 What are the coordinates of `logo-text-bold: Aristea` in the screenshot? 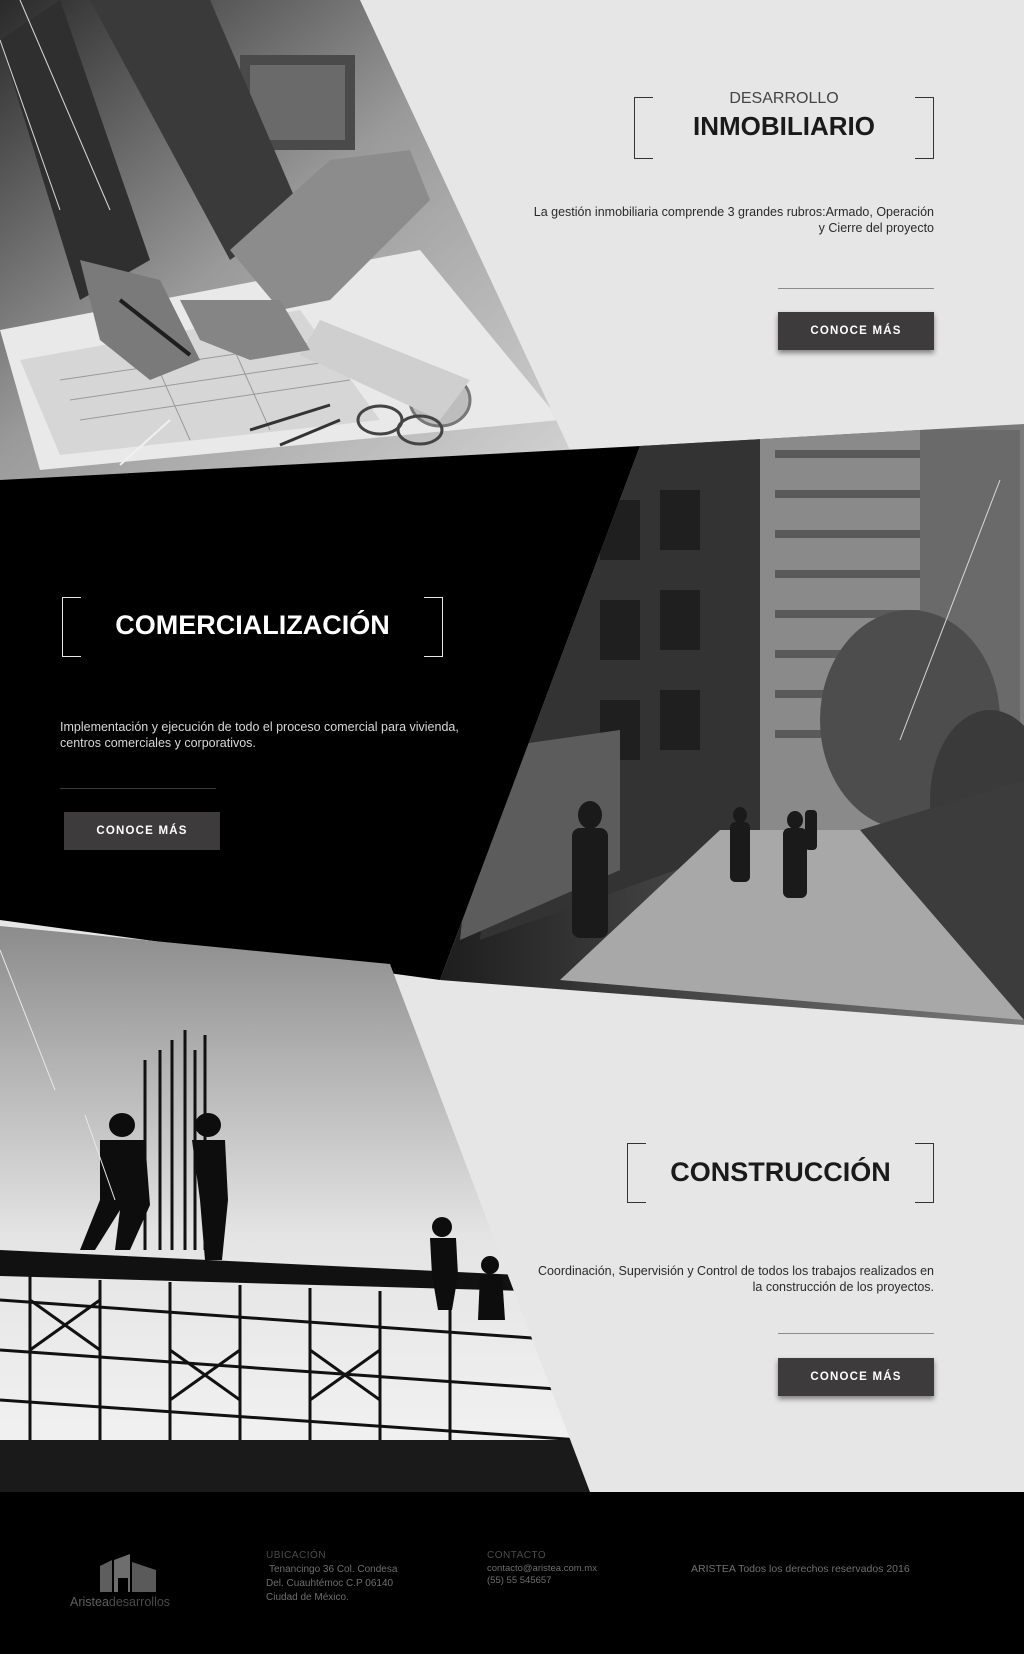 It's located at (89, 1602).